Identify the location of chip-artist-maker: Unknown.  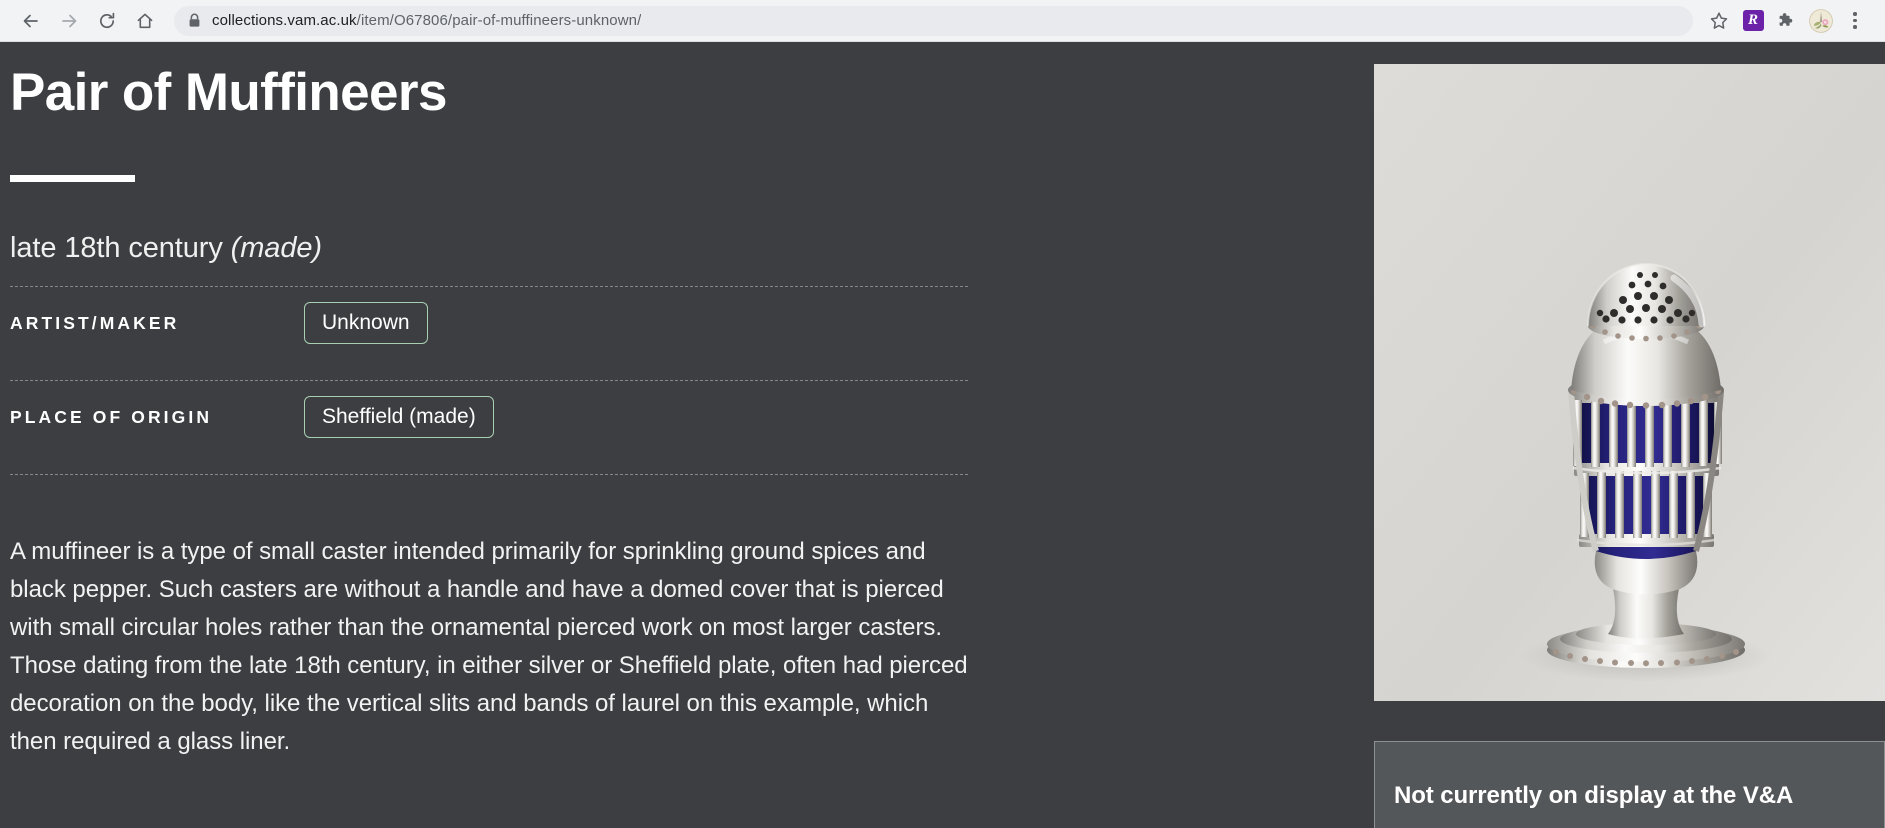
(366, 323).